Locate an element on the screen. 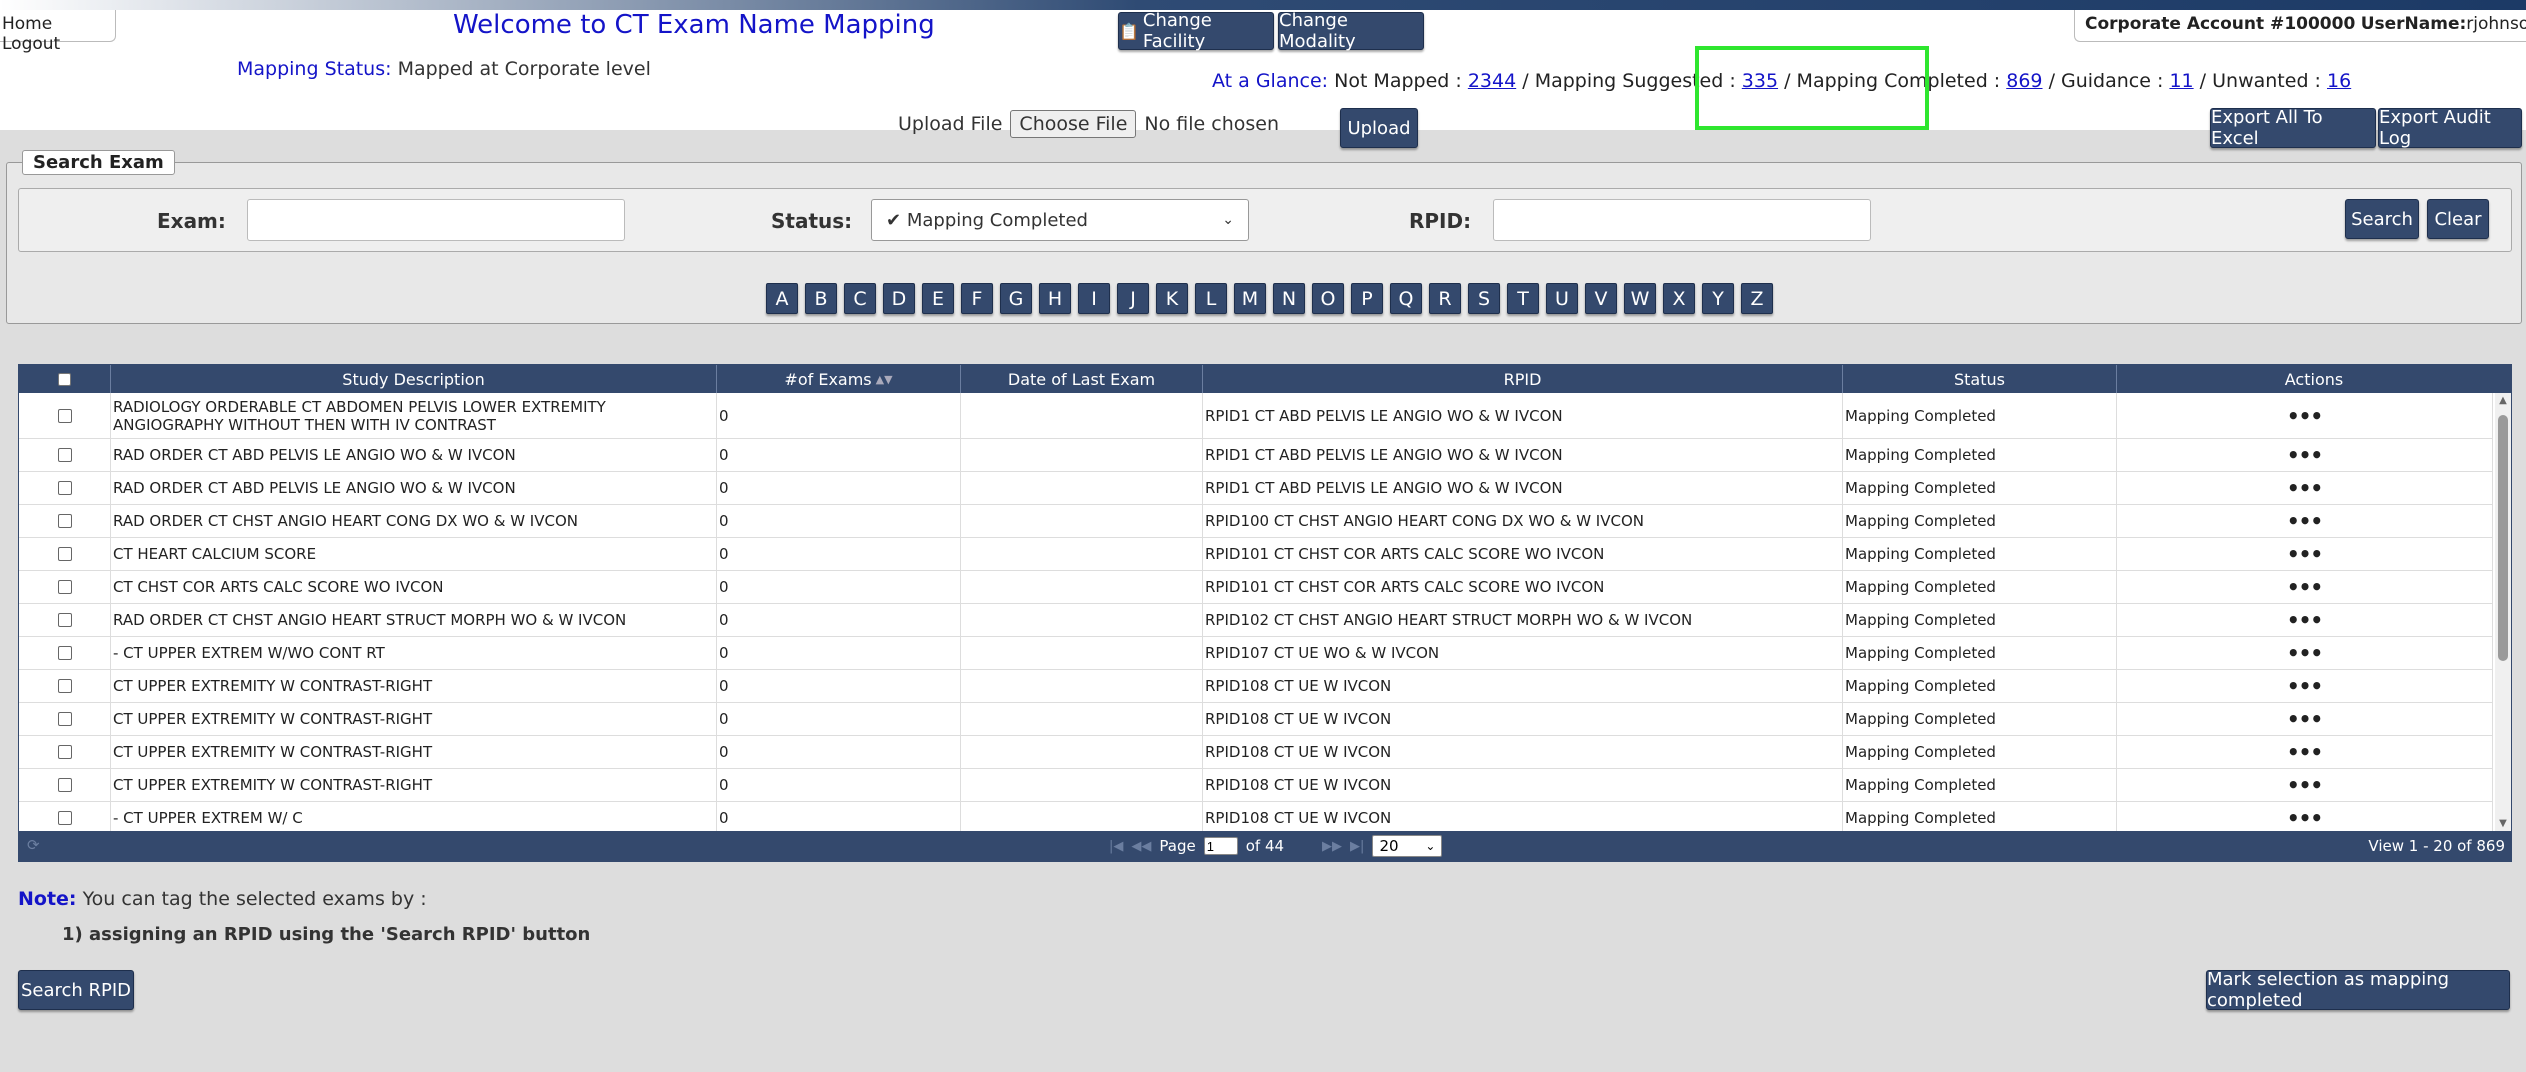 Image resolution: width=2526 pixels, height=1072 pixels. next-page-icon: ▶▶ is located at coordinates (1332, 846).